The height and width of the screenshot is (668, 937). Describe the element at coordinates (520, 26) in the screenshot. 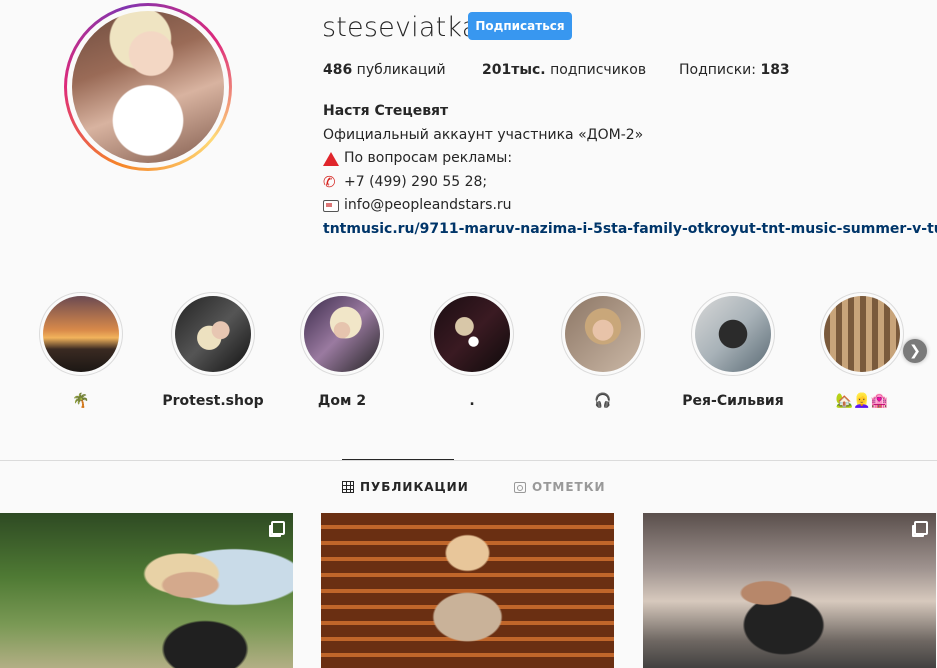

I see `follow-button: Подписаться` at that location.